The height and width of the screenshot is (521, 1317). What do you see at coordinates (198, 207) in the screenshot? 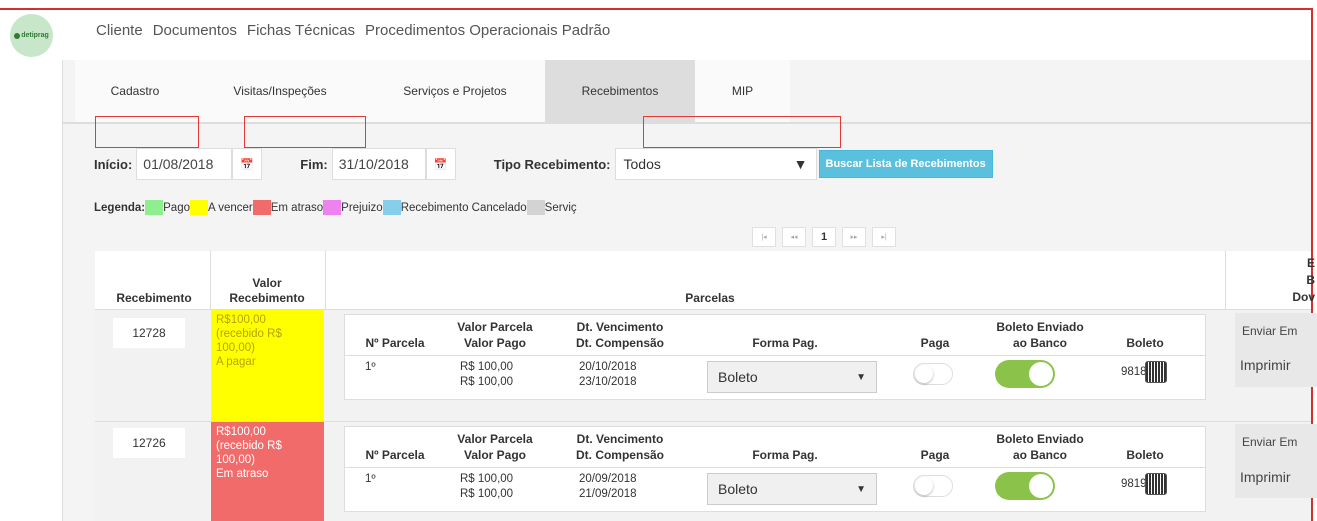
I see `legend-swatch-avencer` at bounding box center [198, 207].